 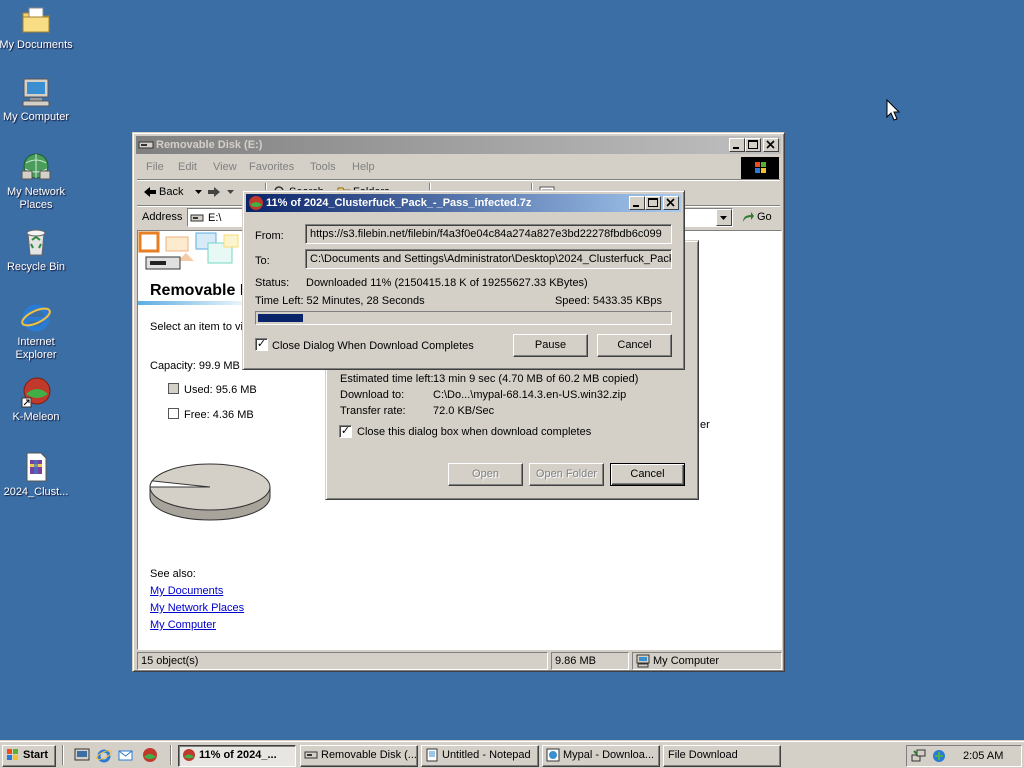 I want to click on go-button: Go, so click(x=758, y=218).